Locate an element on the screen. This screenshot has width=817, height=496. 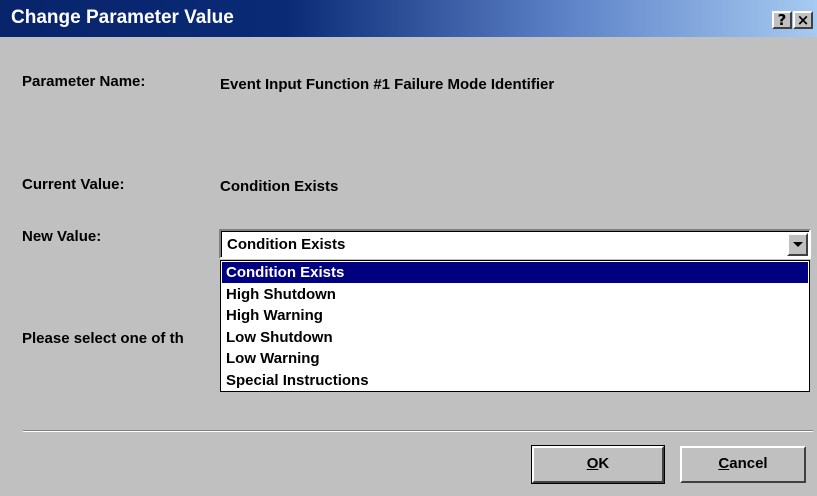
close-button: × is located at coordinates (803, 20).